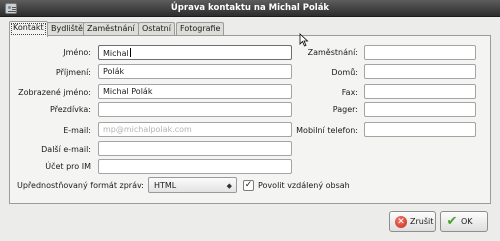 This screenshot has height=241, width=500. Describe the element at coordinates (304, 40) in the screenshot. I see `mouse-pointer-icon` at that location.